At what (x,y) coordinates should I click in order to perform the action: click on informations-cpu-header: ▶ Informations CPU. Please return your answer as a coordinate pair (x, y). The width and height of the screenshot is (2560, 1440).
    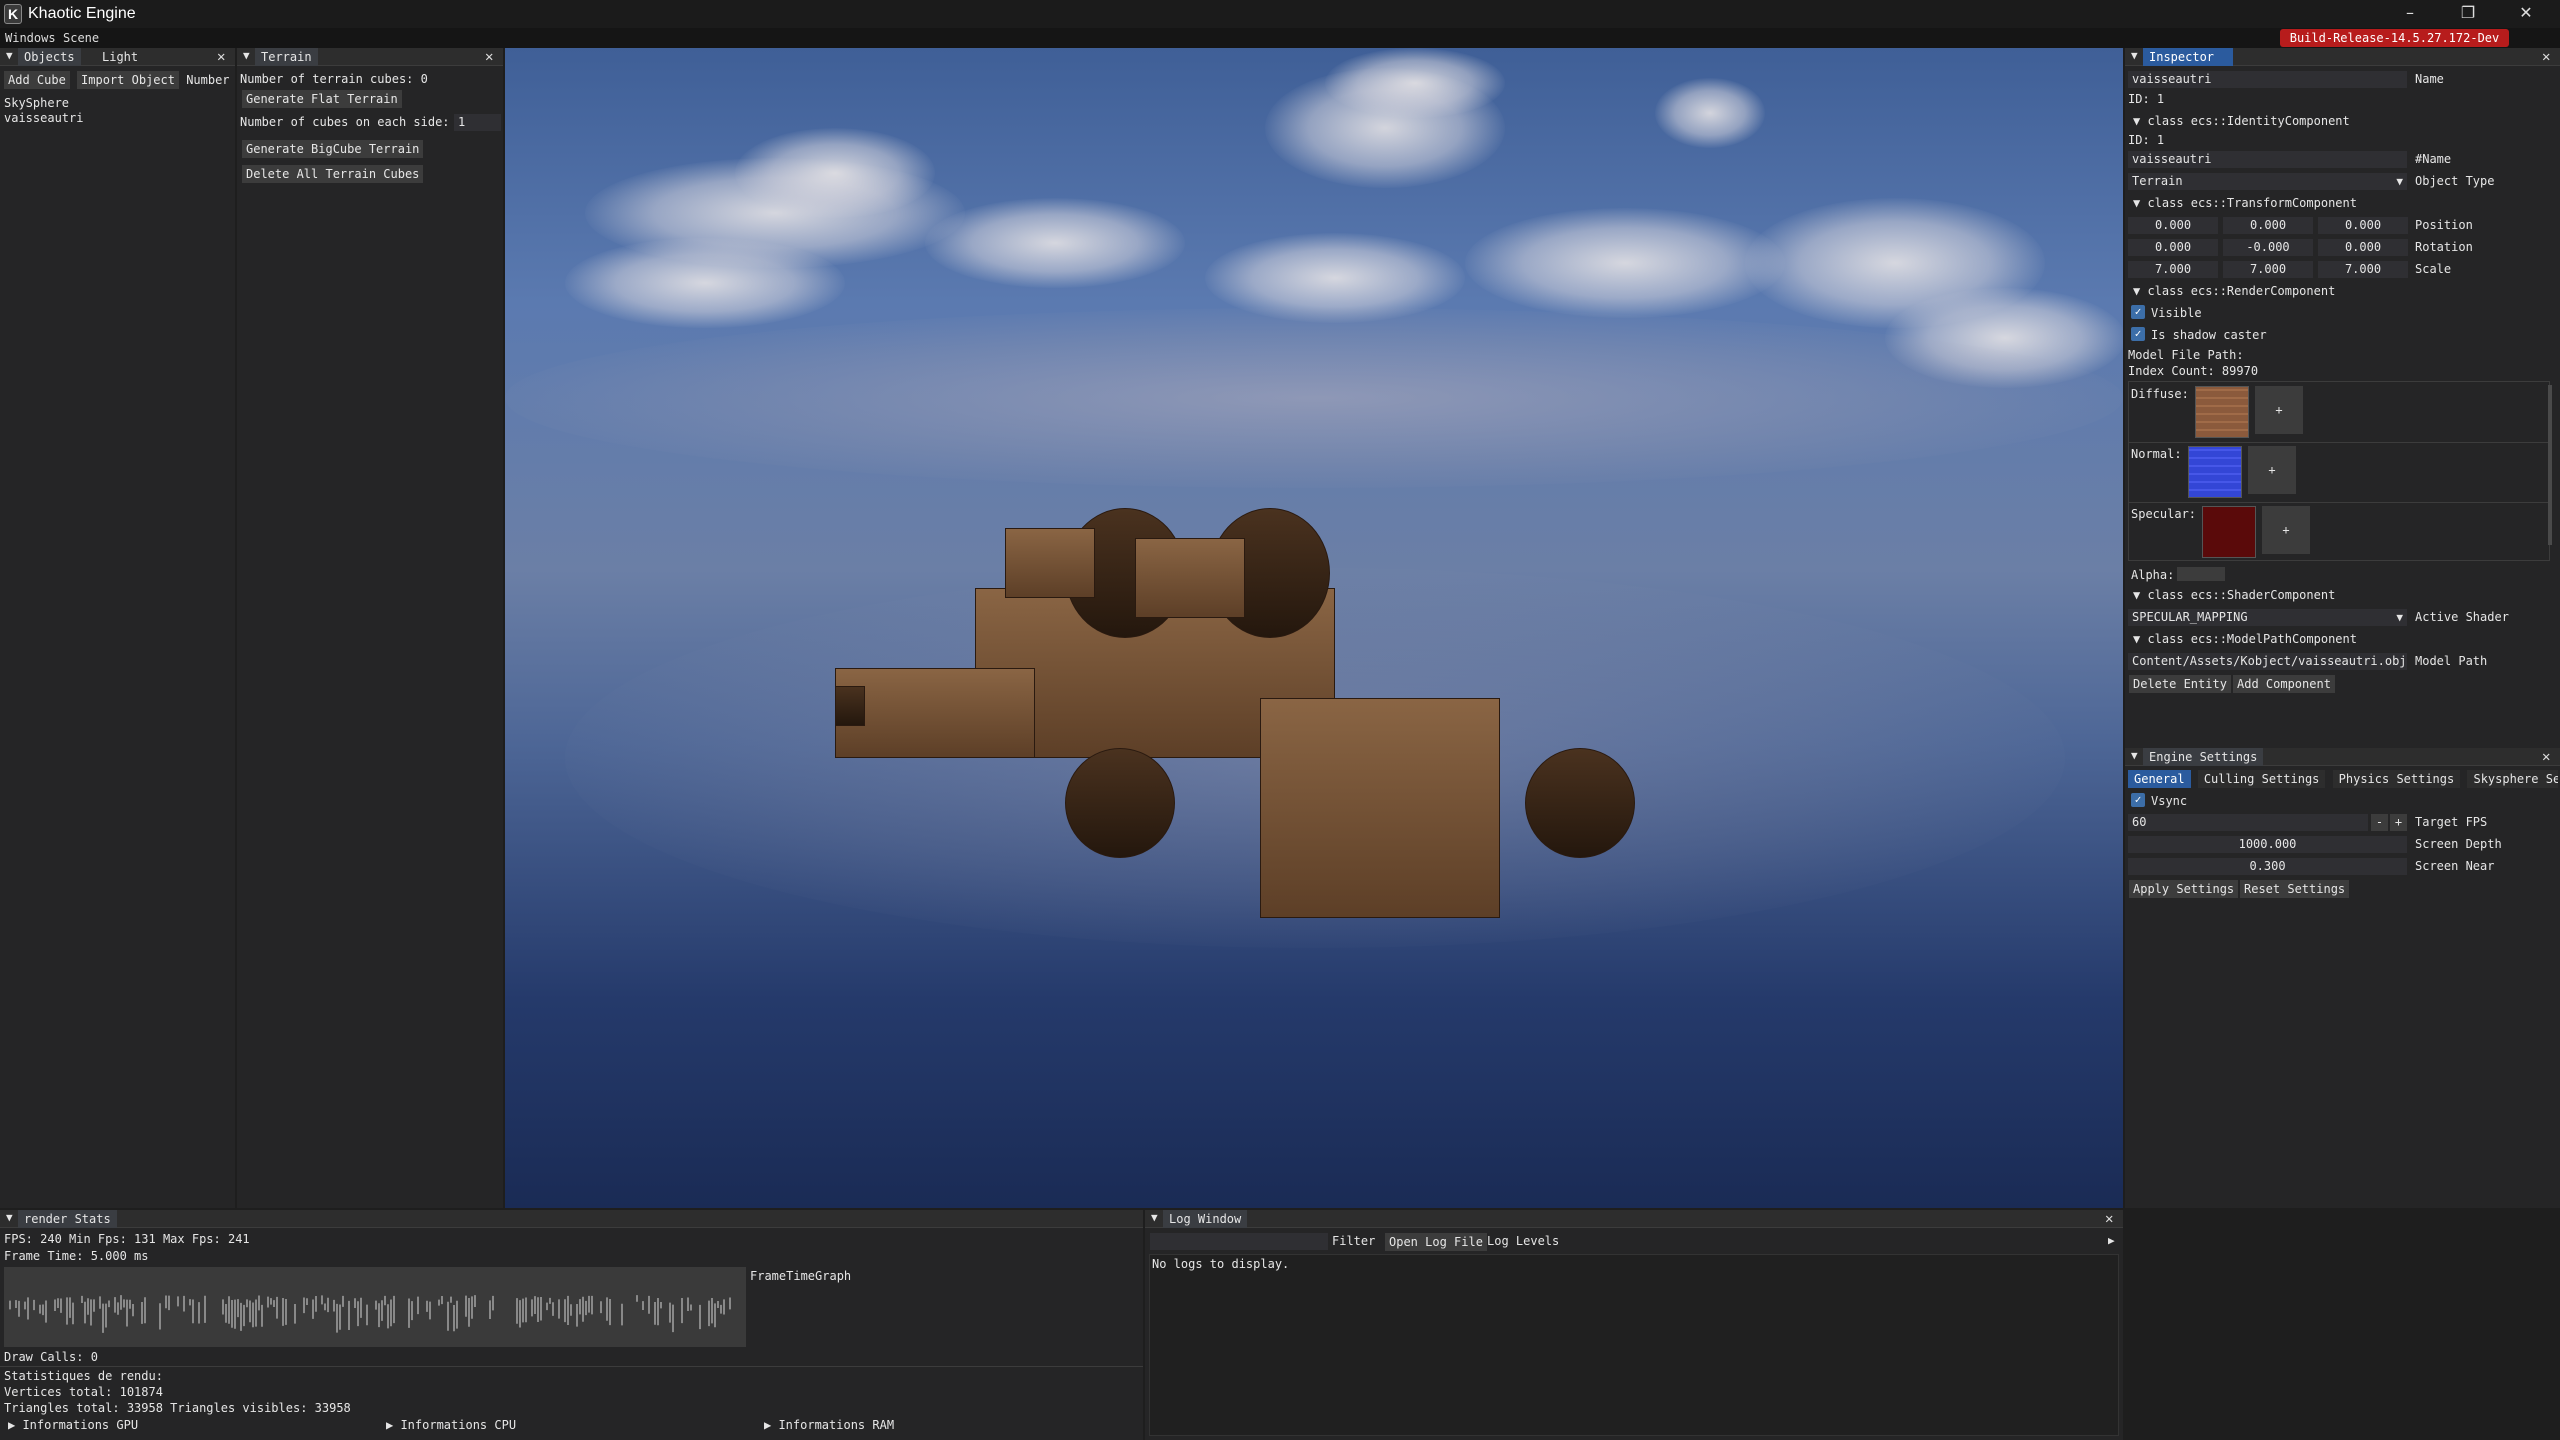
    Looking at the image, I should click on (451, 1425).